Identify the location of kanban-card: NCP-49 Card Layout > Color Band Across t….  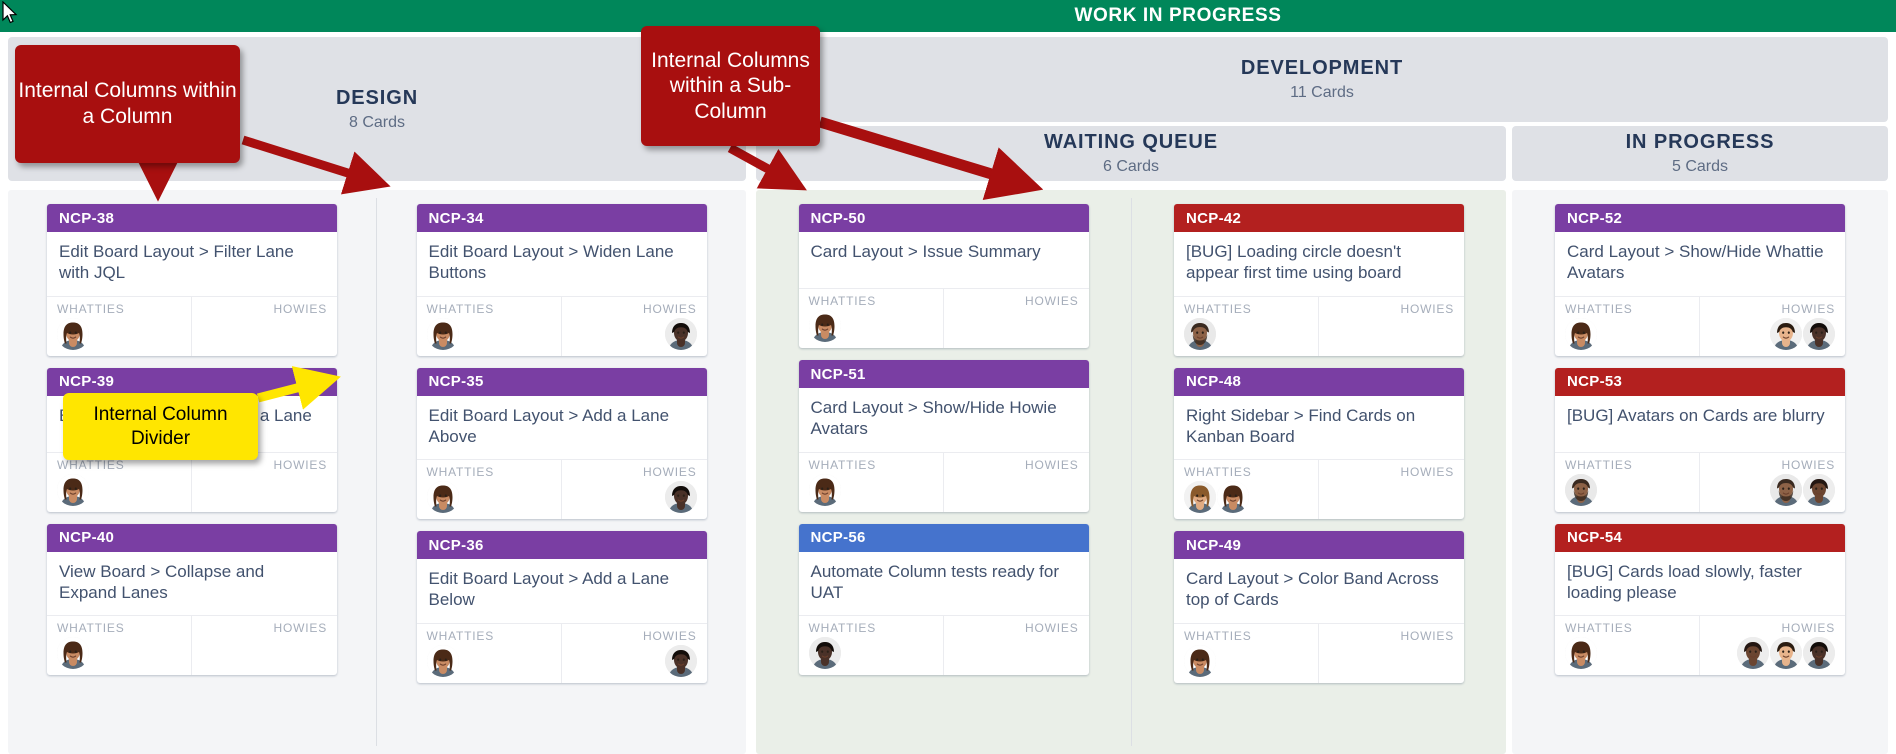
(1319, 607).